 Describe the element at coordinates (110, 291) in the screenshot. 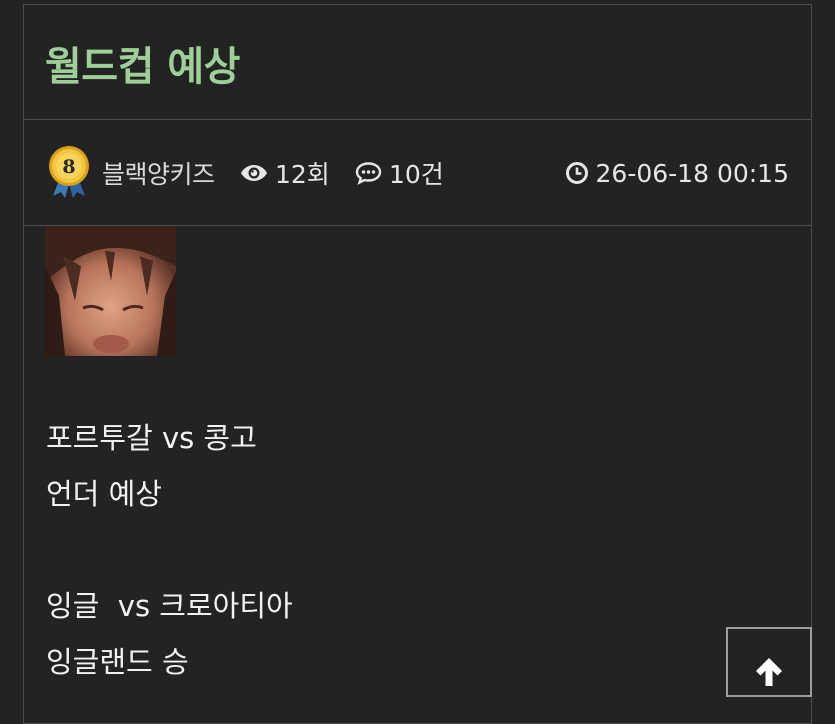

I see `post-image` at that location.